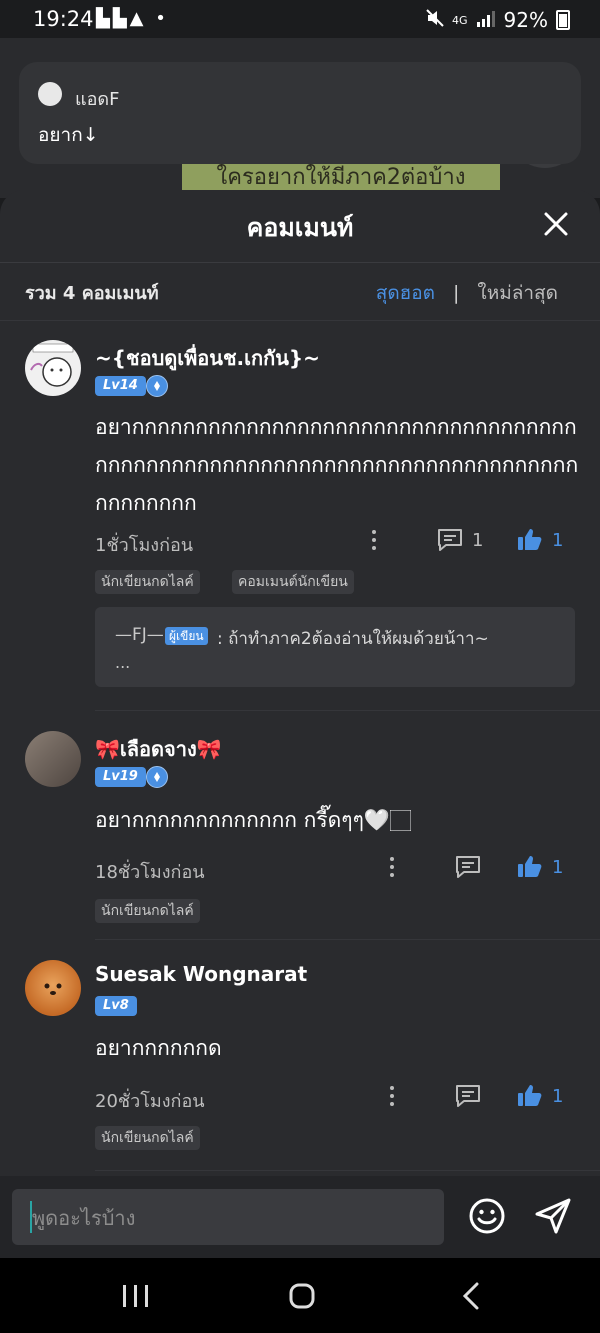 The height and width of the screenshot is (1333, 600). I want to click on close-button, so click(556, 224).